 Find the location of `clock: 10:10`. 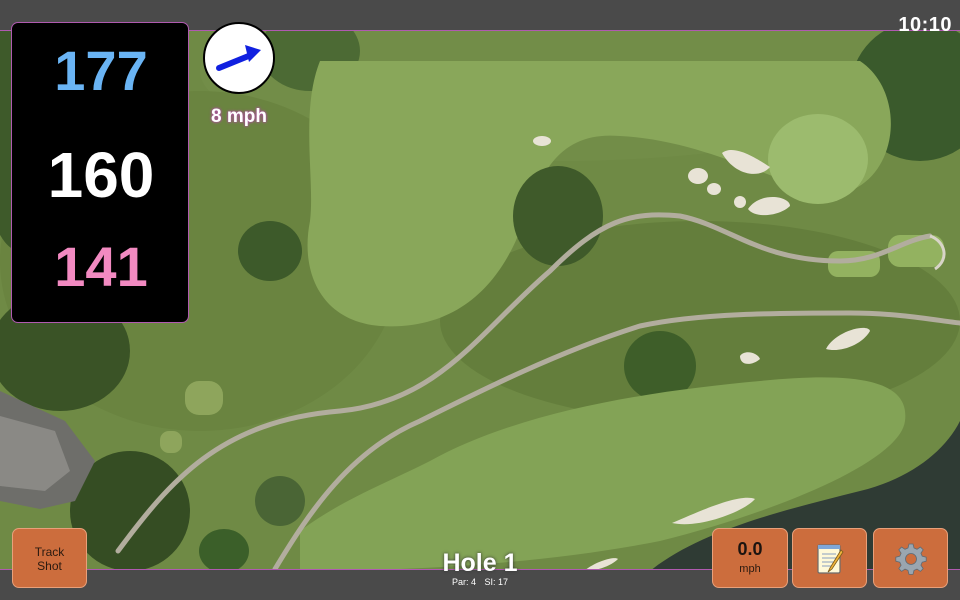

clock: 10:10 is located at coordinates (925, 25).